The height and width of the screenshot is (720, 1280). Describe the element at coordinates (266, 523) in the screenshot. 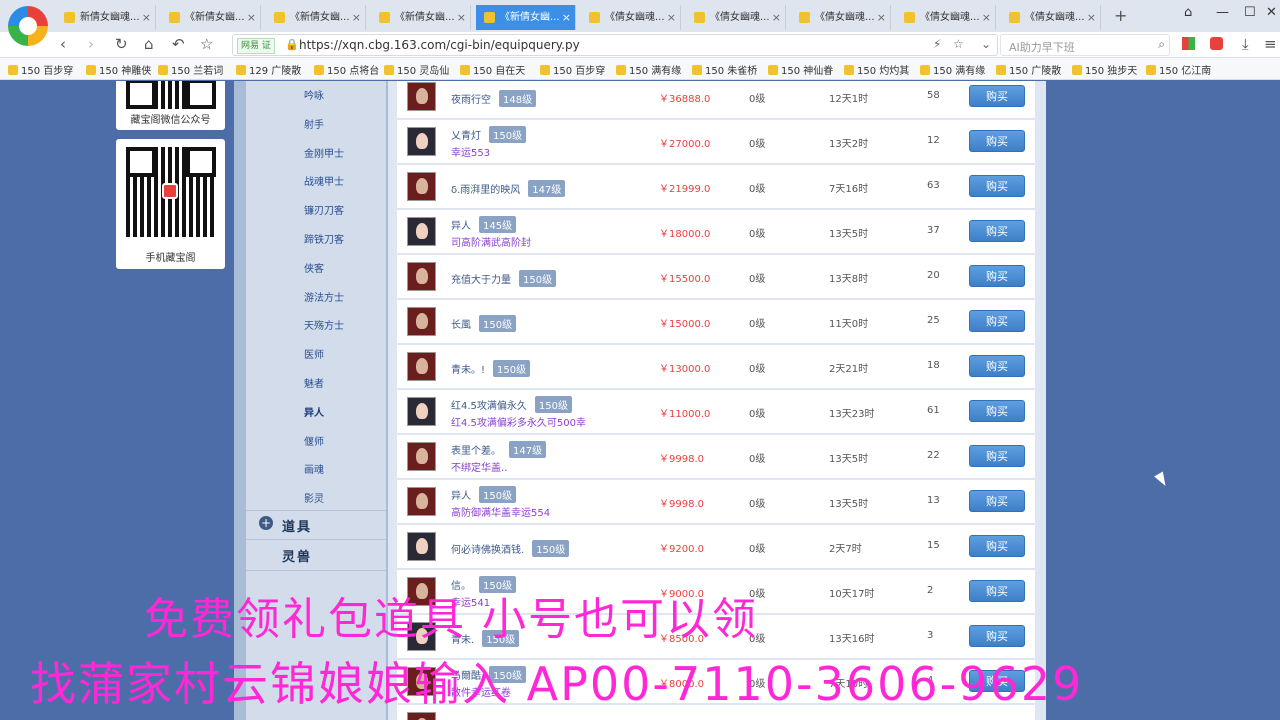

I see `expand-plus-icon: +` at that location.